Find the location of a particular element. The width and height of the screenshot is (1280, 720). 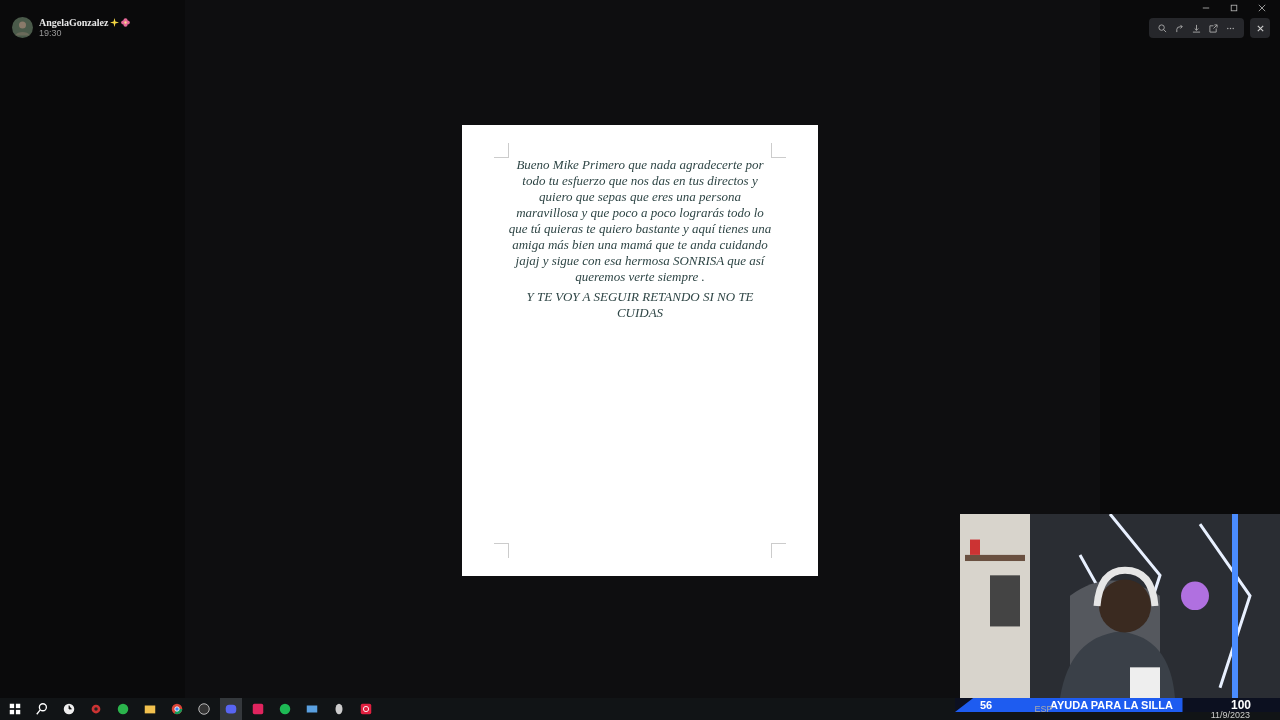

letter-paragraph: Bueno Mike Primero que nada agradecerte por todo tu esfuerzo que nos das en tus directos y quiero que sepas que eres una persona maravillosa y que poco a poco lograrás todo lo que tú quieras te quiero bastante y aquí tienes una amiga más bien una mamá que te anda cuidando jajaj y sigue con esa hermosa SONRISA que así queremos verte siempre . is located at coordinates (640, 221).